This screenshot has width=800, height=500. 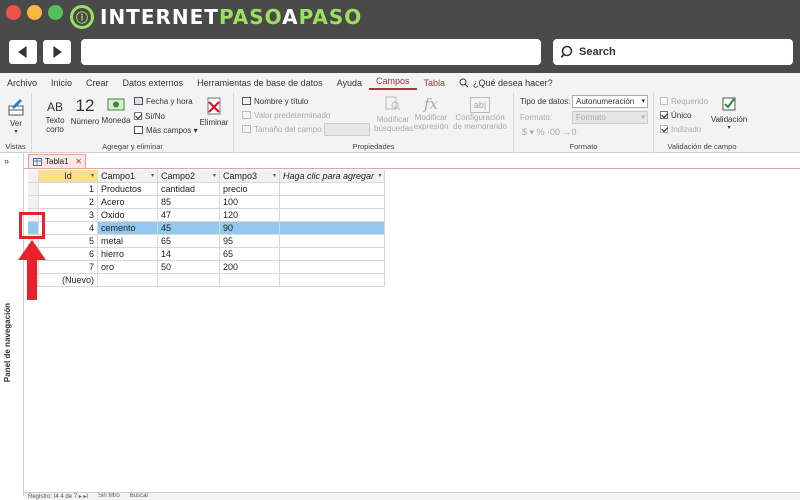 I want to click on table-row: 3 Oxido 47 120, so click(x=206, y=215).